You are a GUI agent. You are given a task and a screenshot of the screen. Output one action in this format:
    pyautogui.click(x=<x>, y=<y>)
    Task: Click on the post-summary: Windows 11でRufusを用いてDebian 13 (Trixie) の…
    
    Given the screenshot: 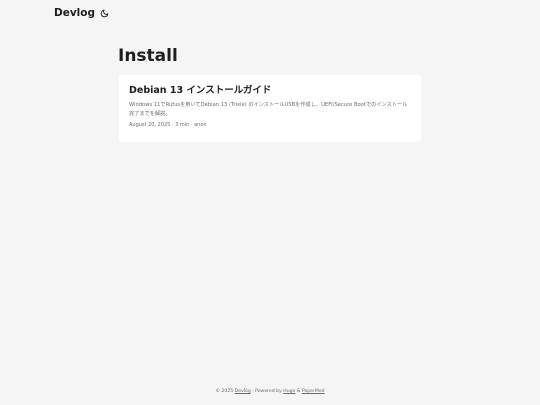 What is the action you would take?
    pyautogui.click(x=268, y=109)
    